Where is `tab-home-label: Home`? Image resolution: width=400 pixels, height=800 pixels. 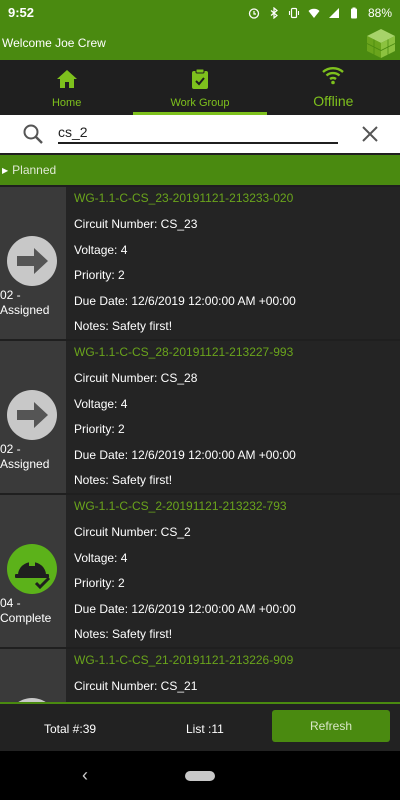 tab-home-label: Home is located at coordinates (66, 103).